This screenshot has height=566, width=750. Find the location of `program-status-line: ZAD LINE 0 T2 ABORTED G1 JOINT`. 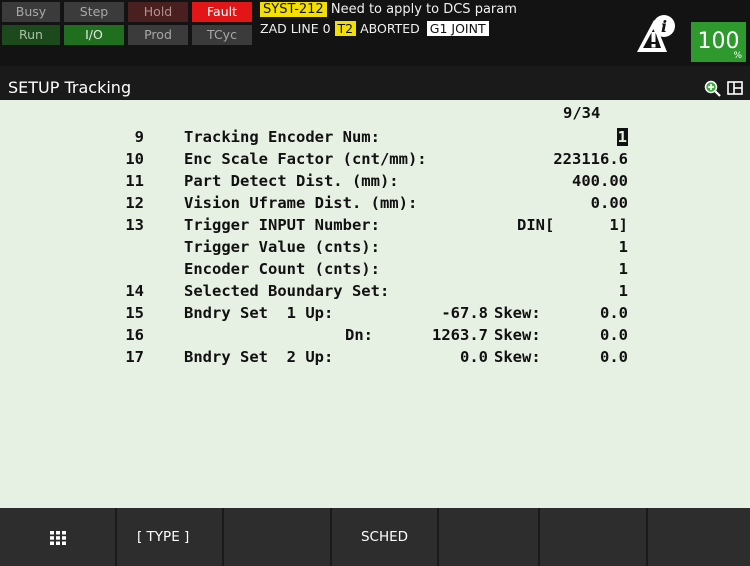

program-status-line: ZAD LINE 0 T2 ABORTED G1 JOINT is located at coordinates (374, 28).